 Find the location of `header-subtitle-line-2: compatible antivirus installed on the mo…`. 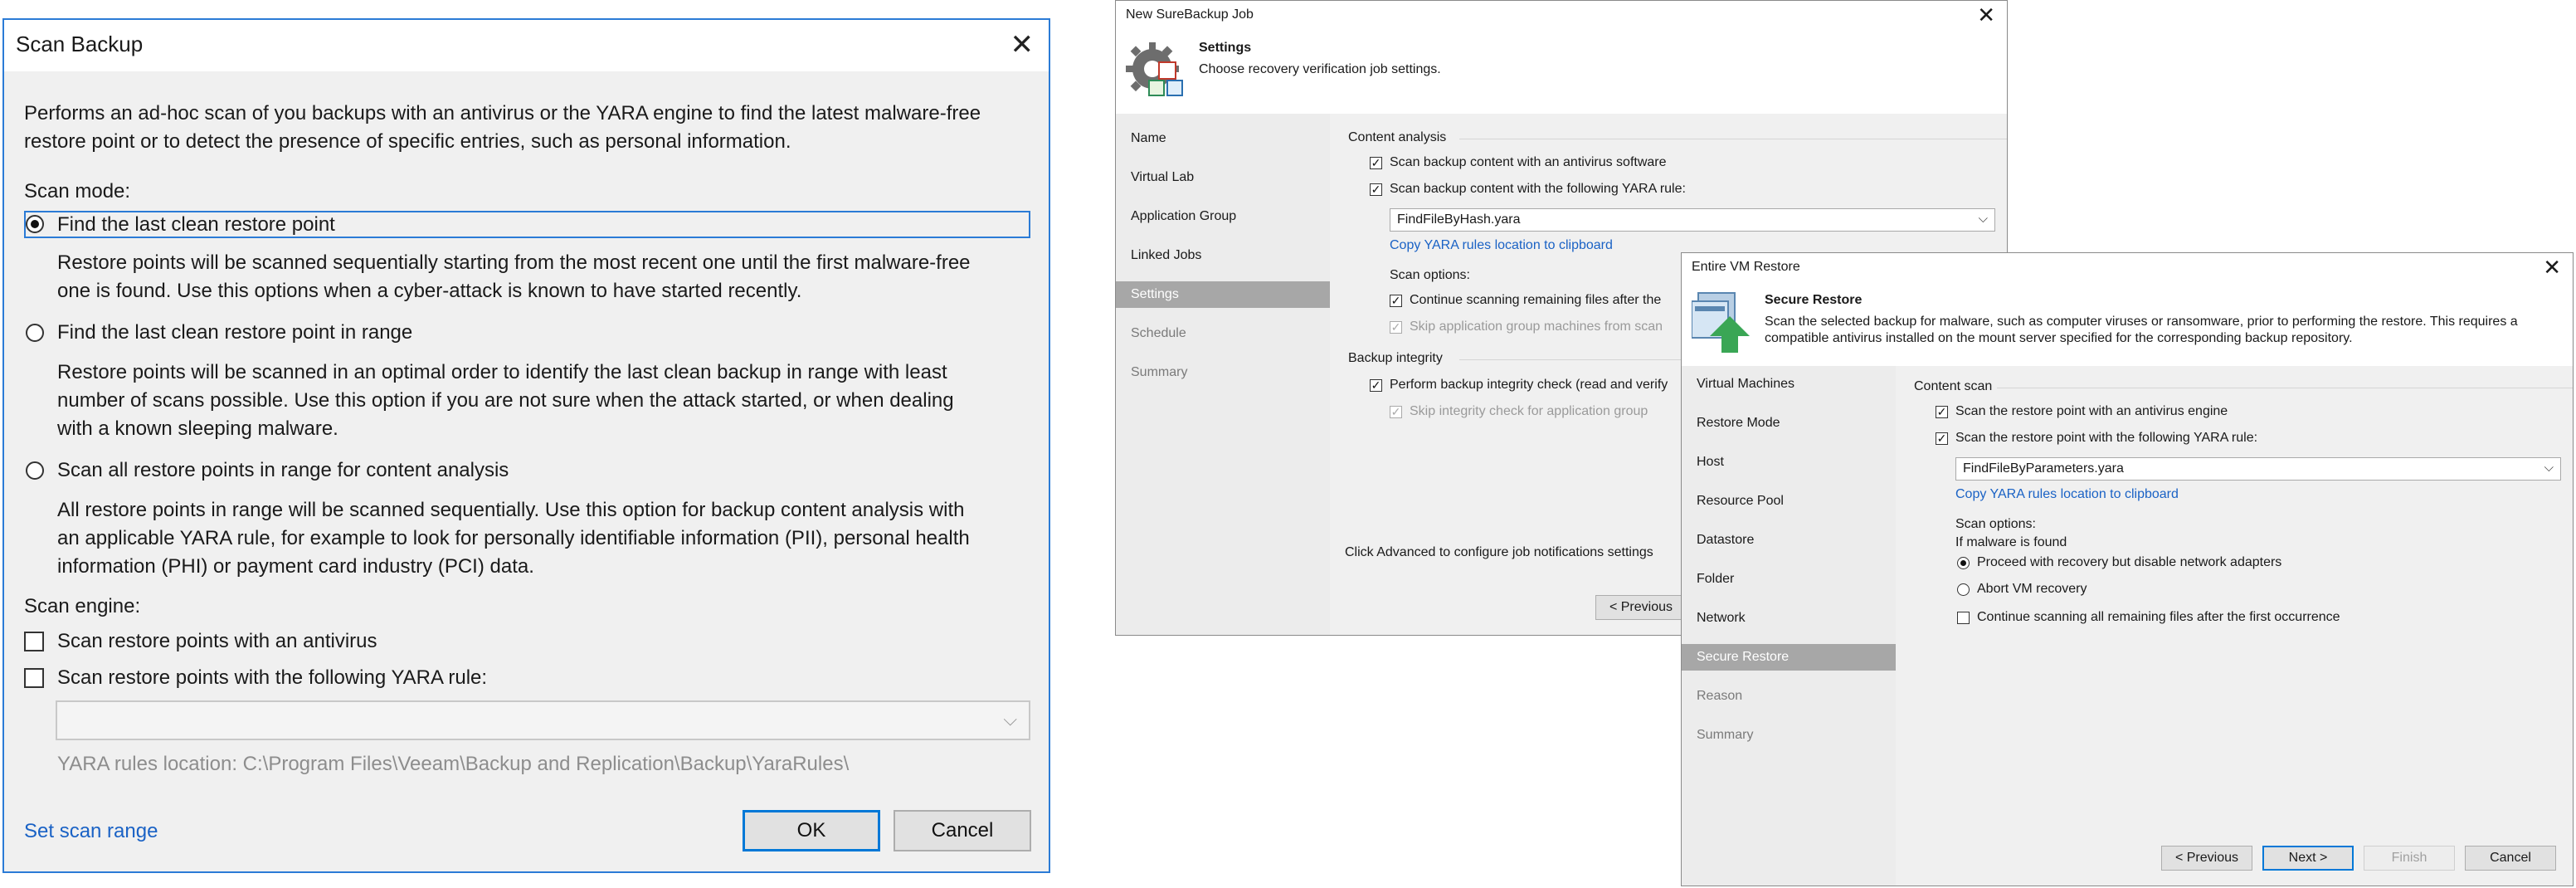

header-subtitle-line-2: compatible antivirus installed on the mo… is located at coordinates (2059, 338).